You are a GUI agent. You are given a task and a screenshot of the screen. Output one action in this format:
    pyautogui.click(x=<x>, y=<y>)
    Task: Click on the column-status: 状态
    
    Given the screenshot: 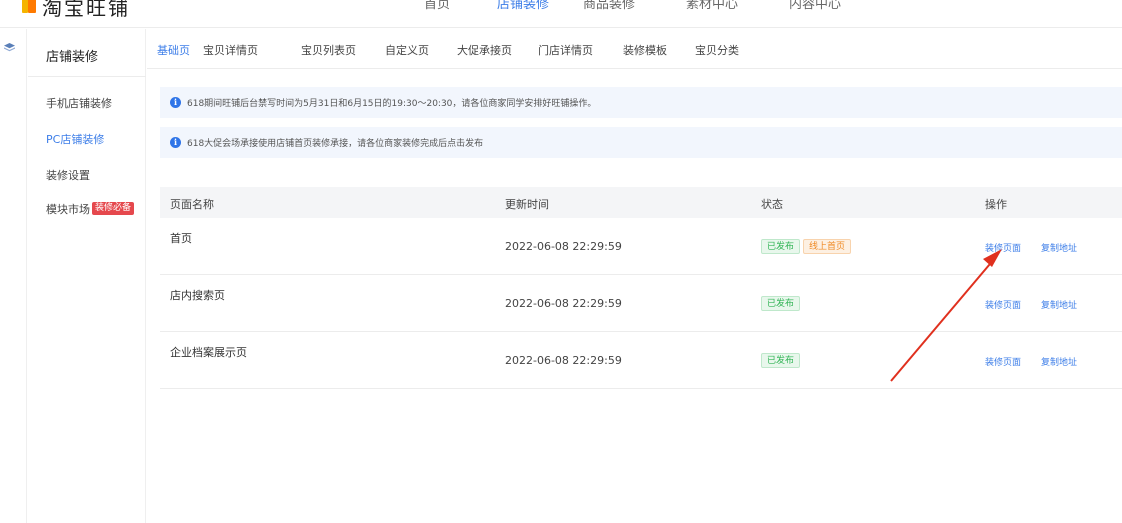 What is the action you would take?
    pyautogui.click(x=772, y=204)
    